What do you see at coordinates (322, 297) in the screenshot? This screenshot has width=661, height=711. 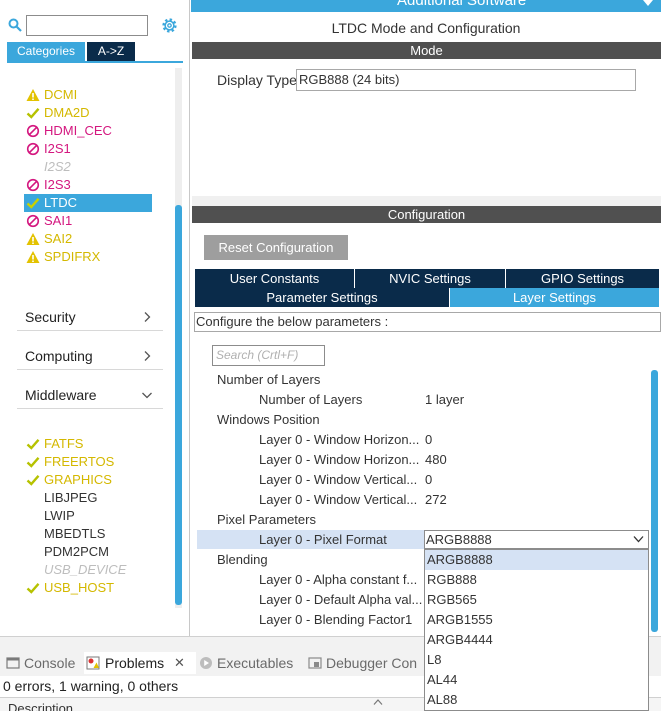 I see `tab-parameter-settings: Parameter Settings` at bounding box center [322, 297].